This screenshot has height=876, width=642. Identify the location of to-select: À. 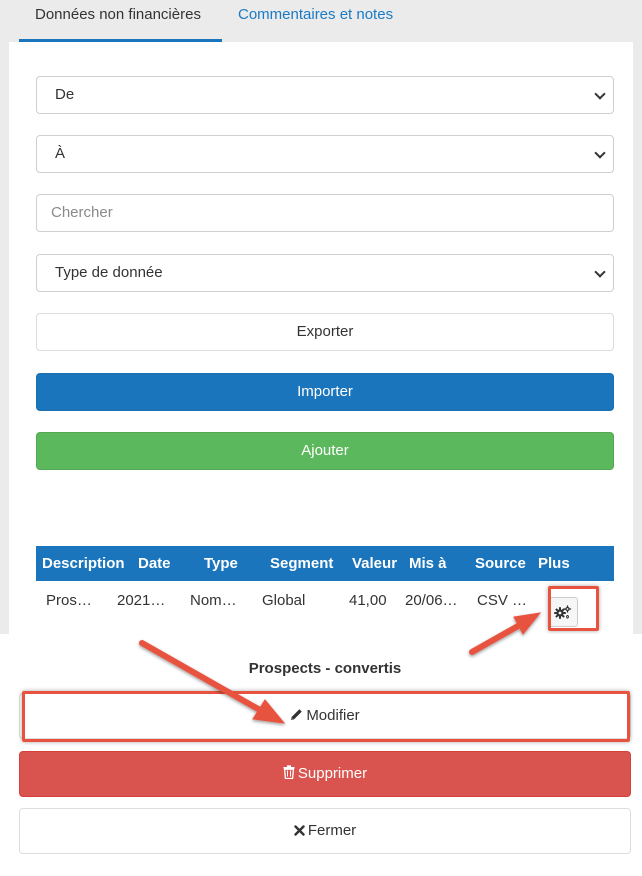
(325, 154).